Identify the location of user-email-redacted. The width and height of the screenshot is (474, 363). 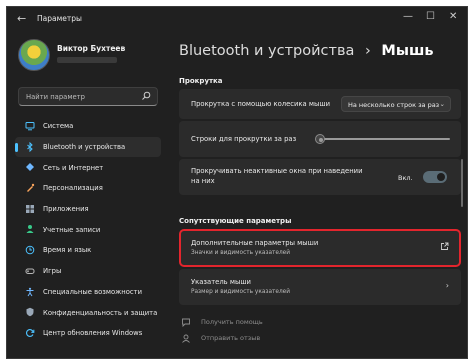
(87, 60).